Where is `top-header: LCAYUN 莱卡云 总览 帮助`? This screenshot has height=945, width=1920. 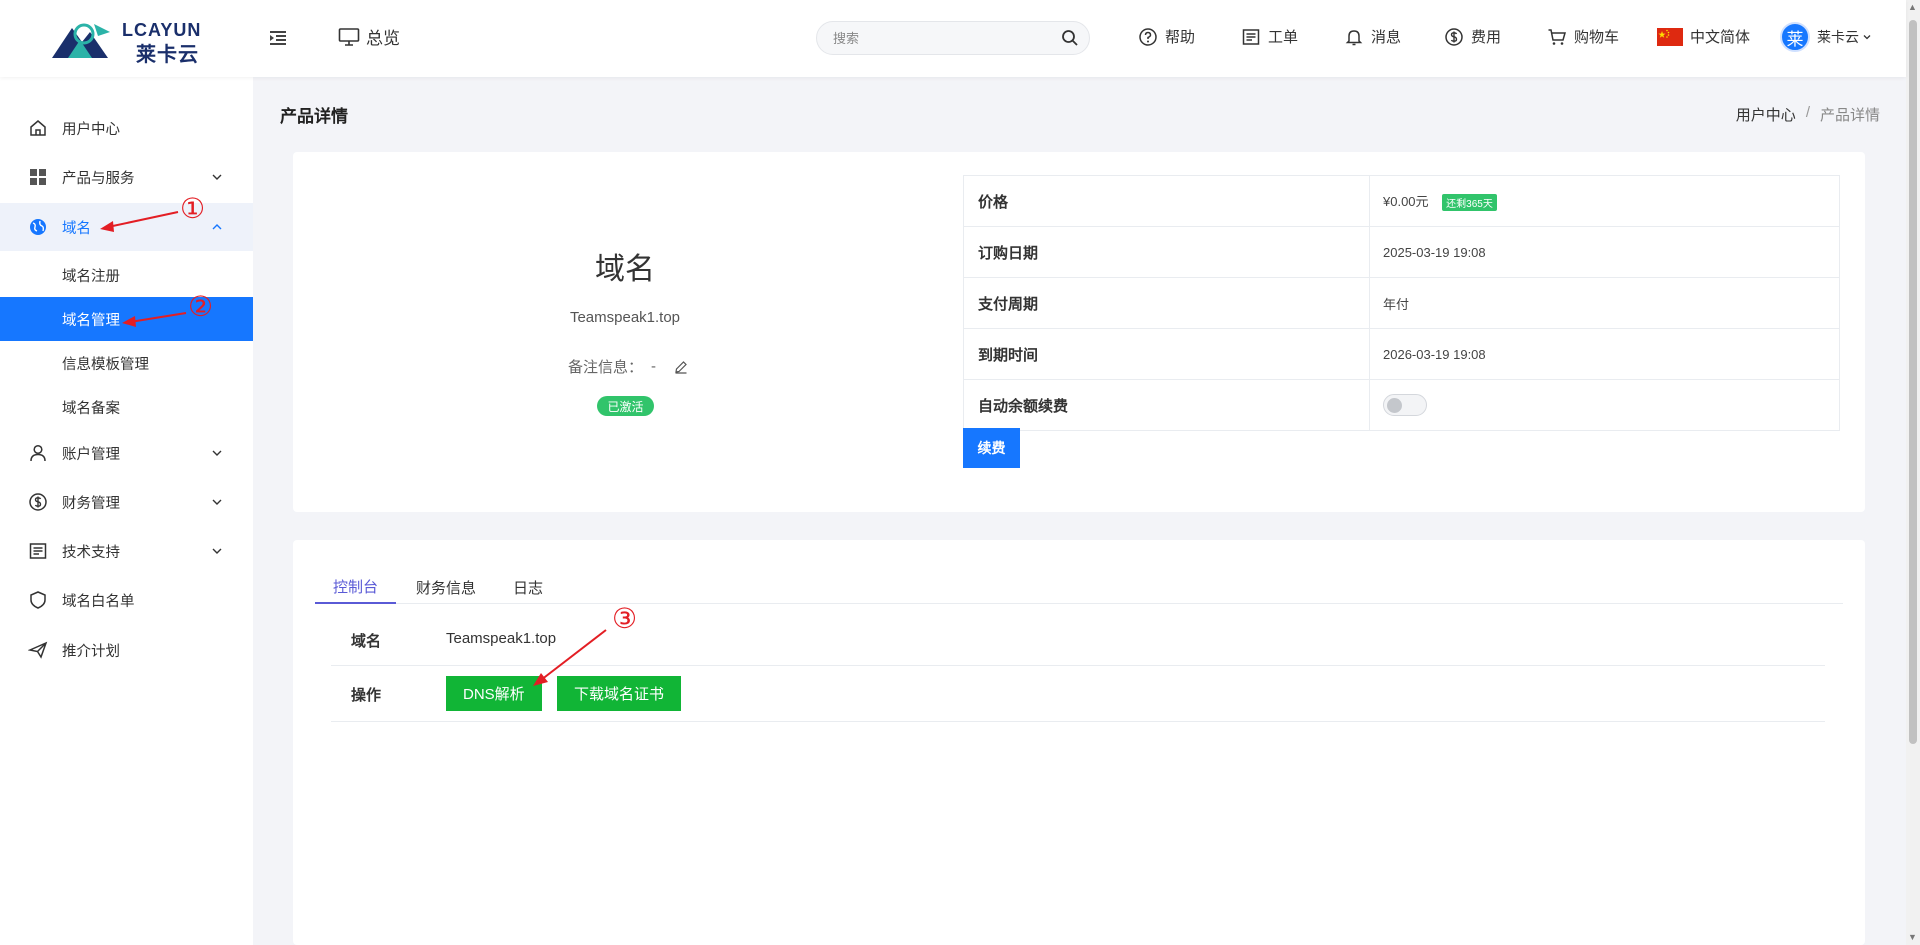
top-header: LCAYUN 莱卡云 总览 帮助 is located at coordinates (953, 38).